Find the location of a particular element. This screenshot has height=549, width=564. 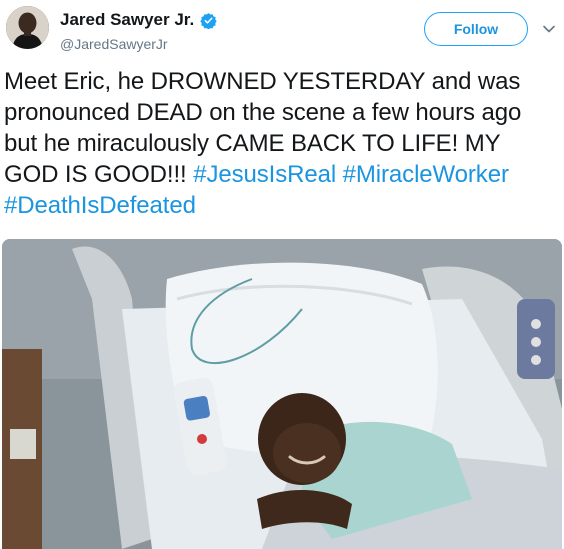

avatar is located at coordinates (27, 27).